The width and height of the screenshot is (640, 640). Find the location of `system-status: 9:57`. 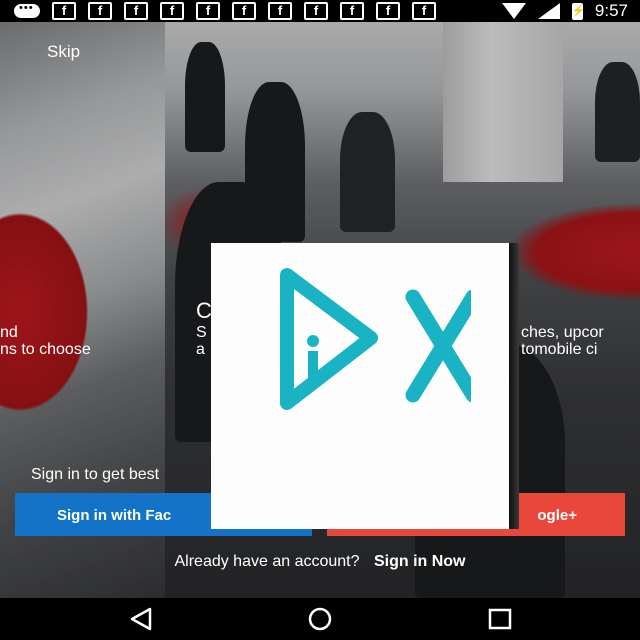

system-status: 9:57 is located at coordinates (570, 11).